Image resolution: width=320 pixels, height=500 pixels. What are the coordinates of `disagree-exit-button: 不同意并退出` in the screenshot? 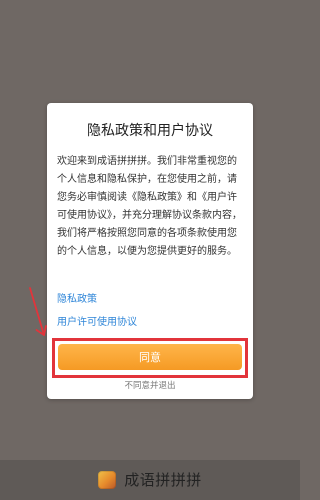 It's located at (150, 385).